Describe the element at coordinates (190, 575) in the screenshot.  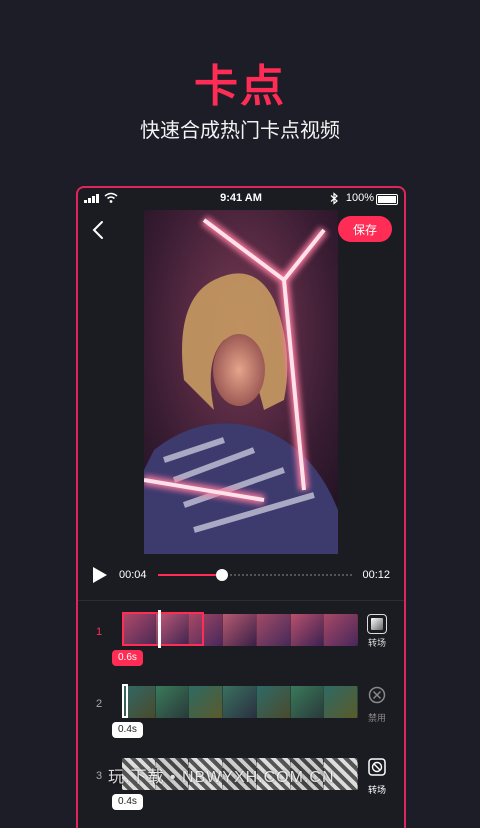
I see `progress-fill` at that location.